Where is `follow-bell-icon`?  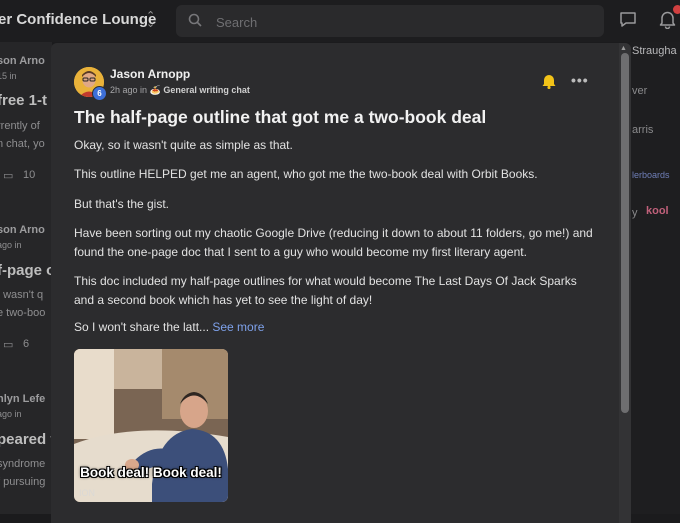 follow-bell-icon is located at coordinates (549, 81).